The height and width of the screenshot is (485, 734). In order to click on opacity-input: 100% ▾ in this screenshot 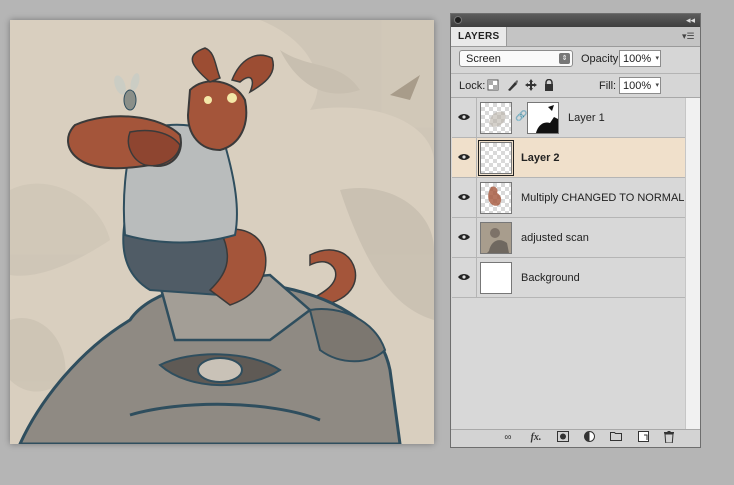, I will do `click(640, 58)`.